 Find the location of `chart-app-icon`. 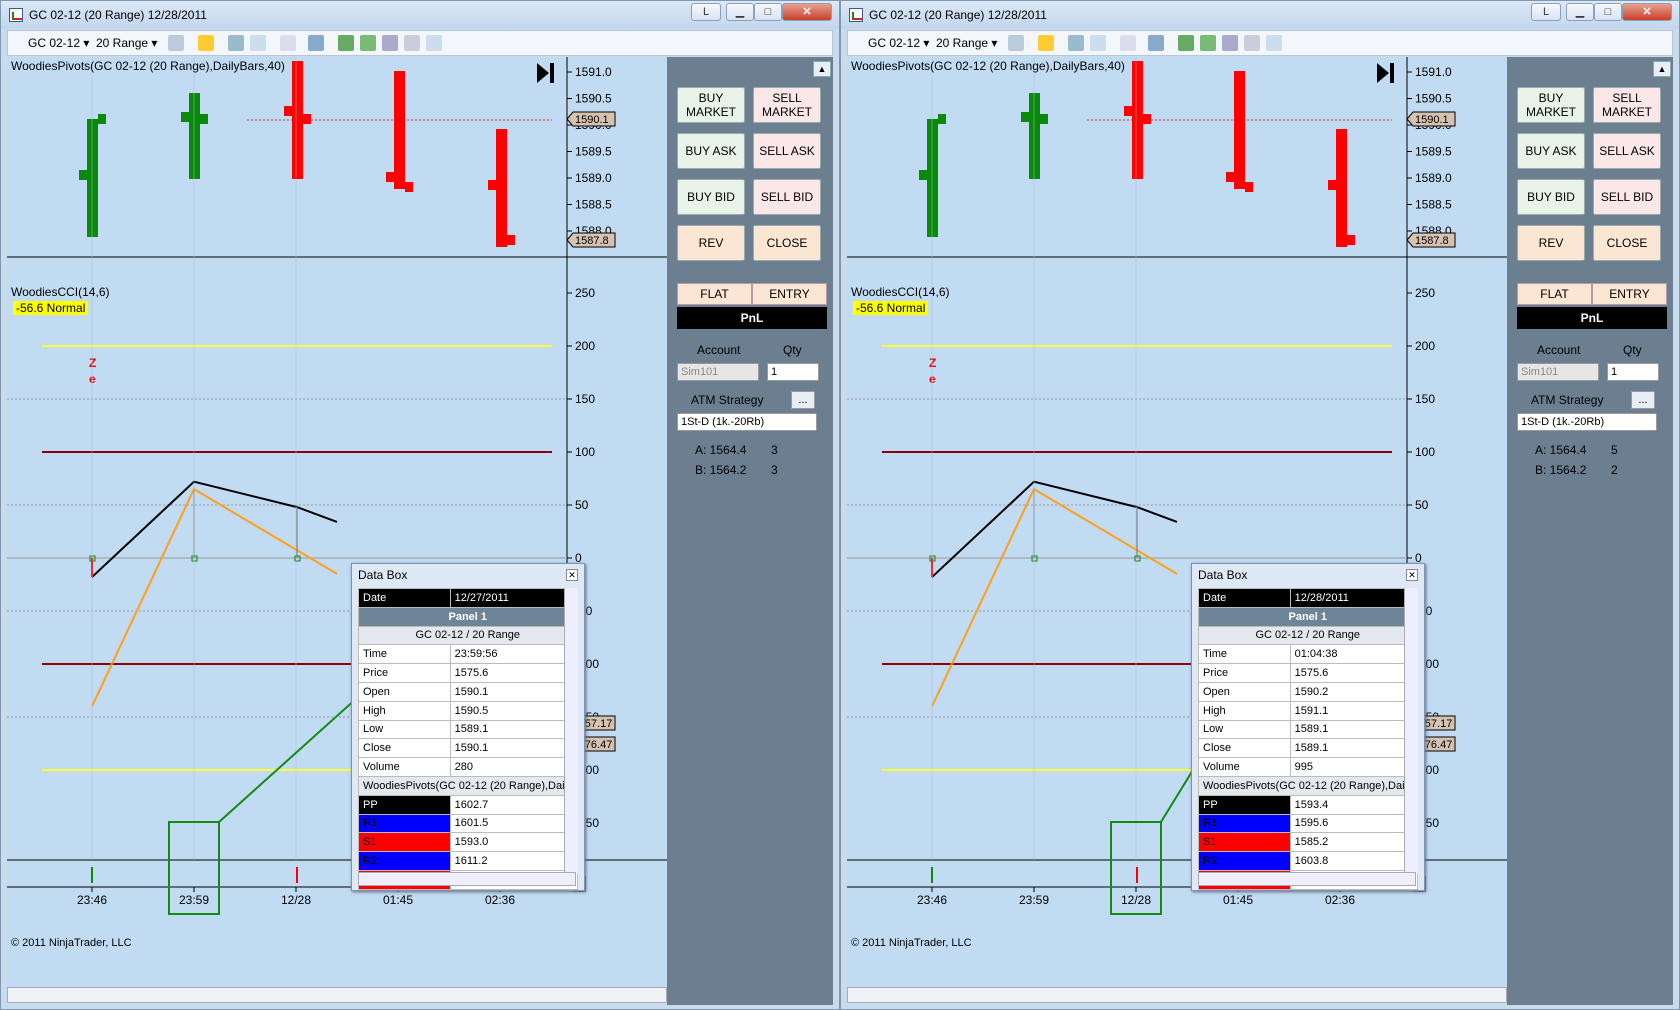

chart-app-icon is located at coordinates (856, 15).